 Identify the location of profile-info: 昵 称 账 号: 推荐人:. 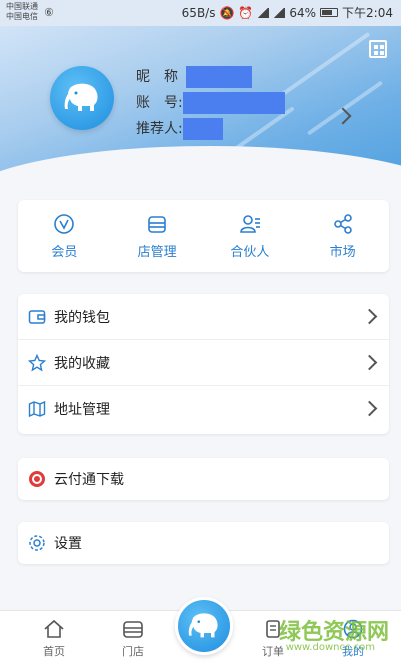
(210, 103).